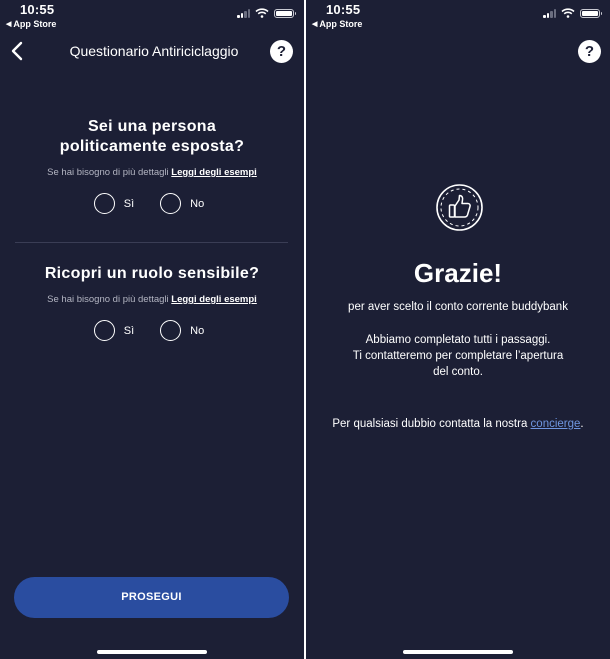 Image resolution: width=610 pixels, height=659 pixels. What do you see at coordinates (556, 424) in the screenshot?
I see `concierge-link: concierge` at bounding box center [556, 424].